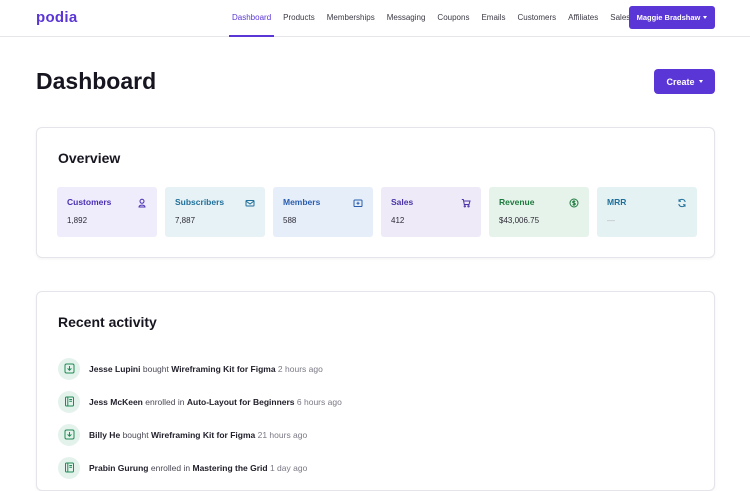 The width and height of the screenshot is (750, 491). I want to click on create-button: Create, so click(684, 81).